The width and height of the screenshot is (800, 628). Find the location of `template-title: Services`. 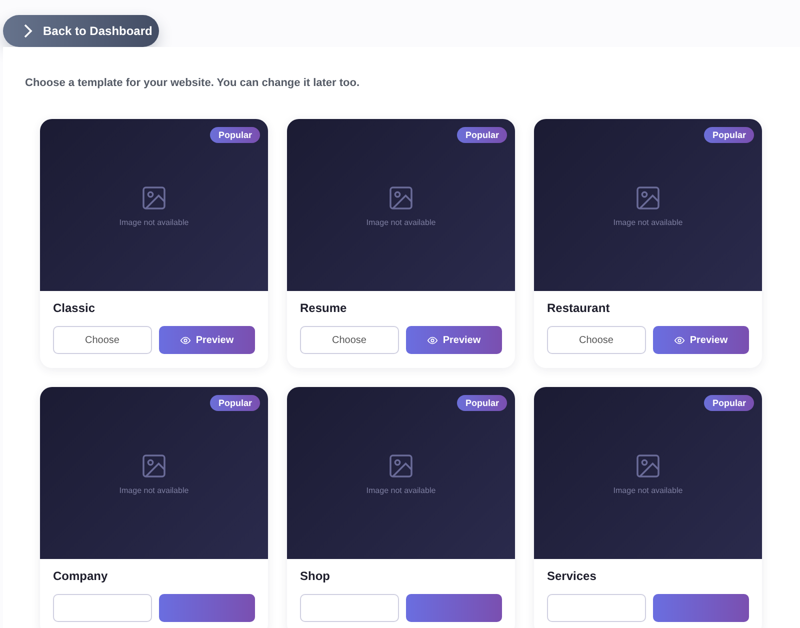

template-title: Services is located at coordinates (572, 576).